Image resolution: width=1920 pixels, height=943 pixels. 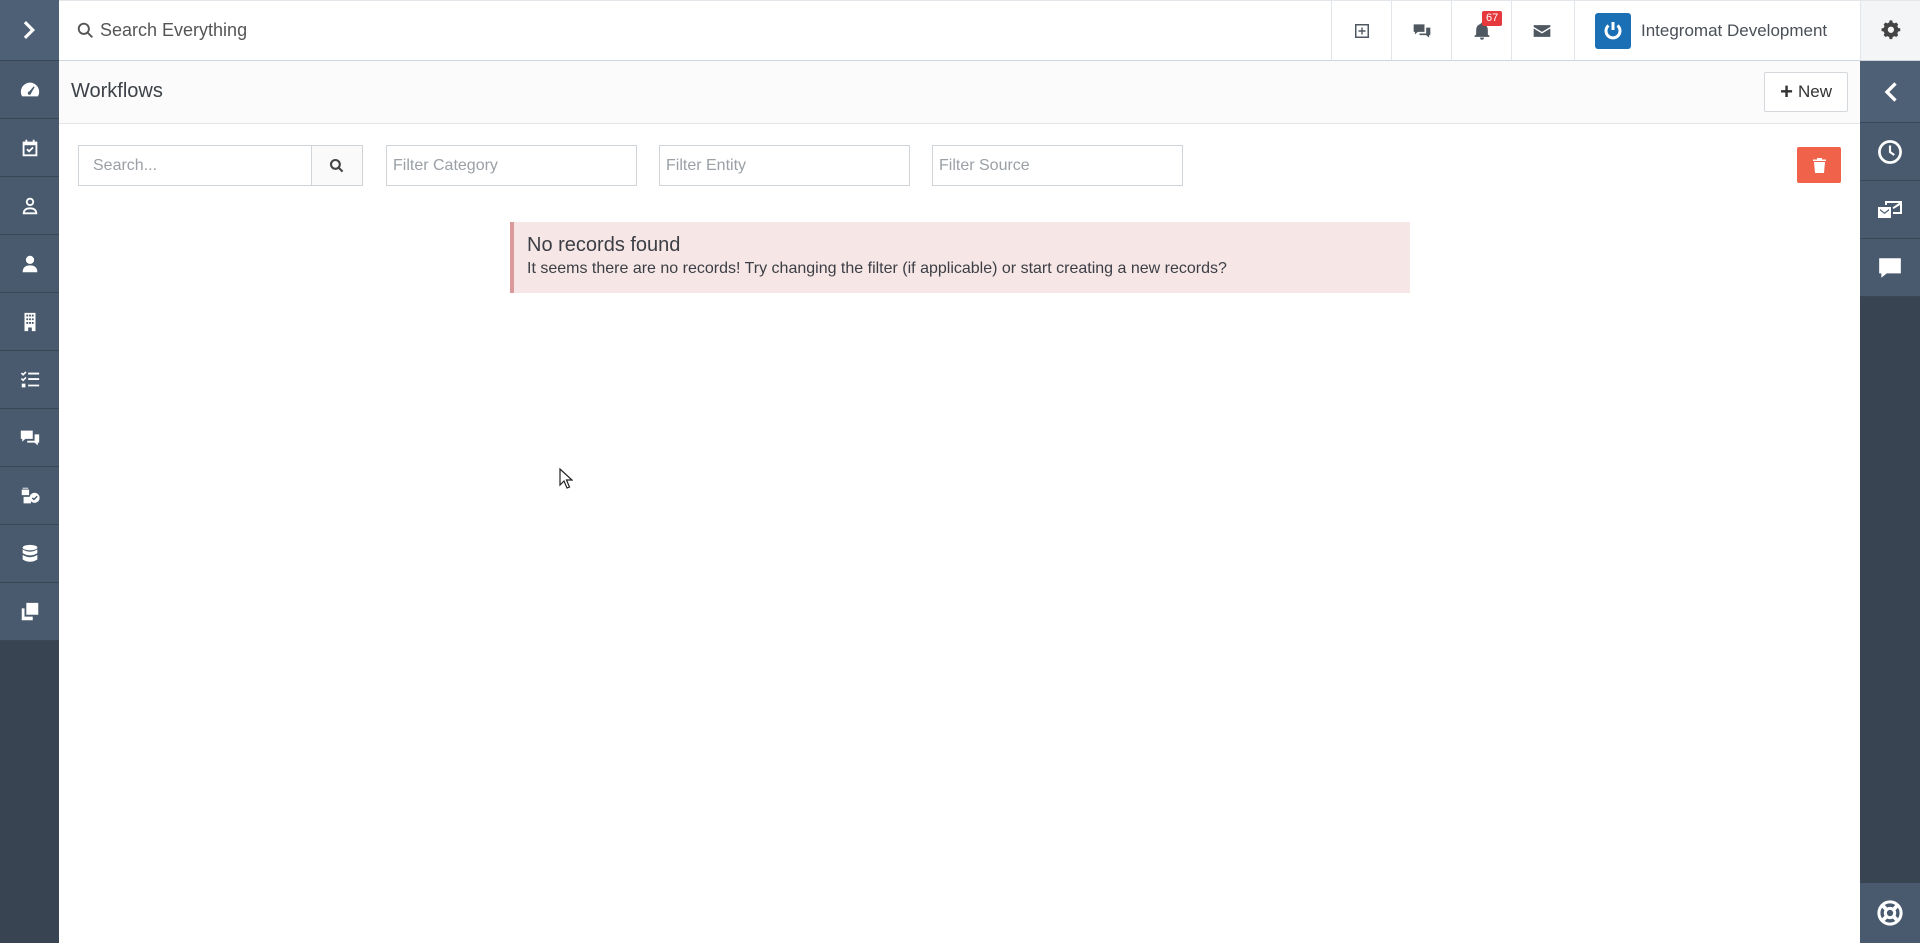 I want to click on page-header: Workflows + New, so click(x=959, y=92).